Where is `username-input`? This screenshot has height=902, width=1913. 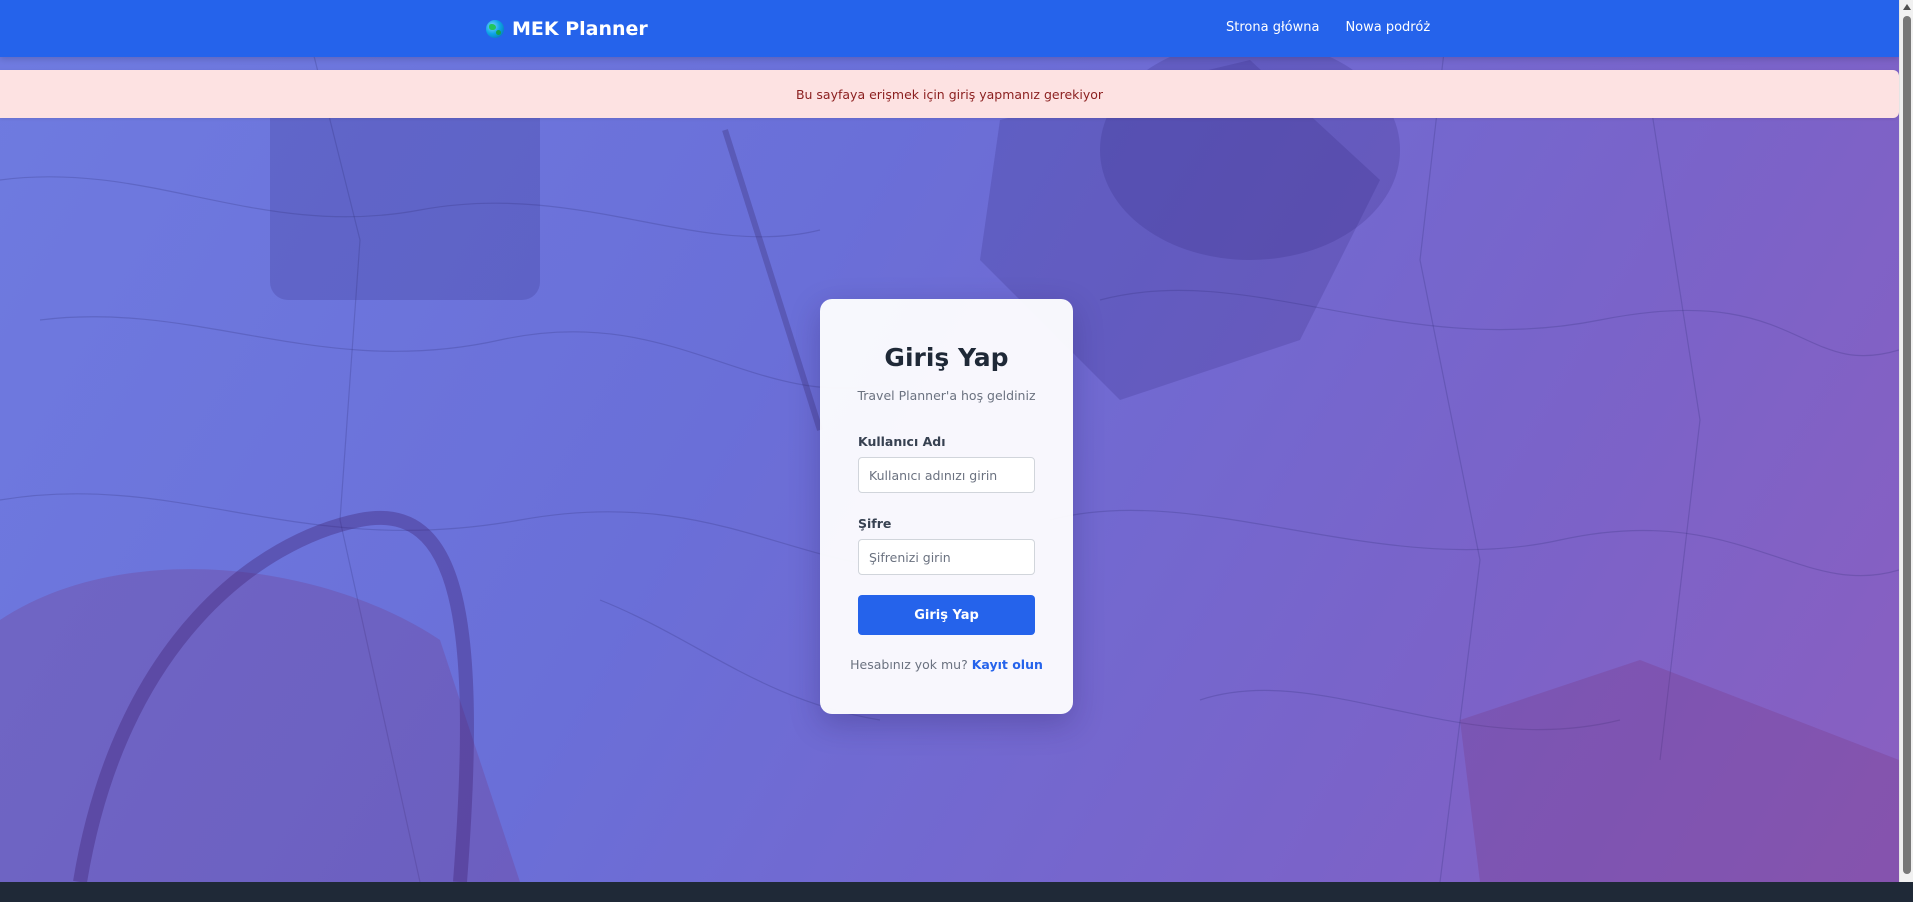
username-input is located at coordinates (946, 475).